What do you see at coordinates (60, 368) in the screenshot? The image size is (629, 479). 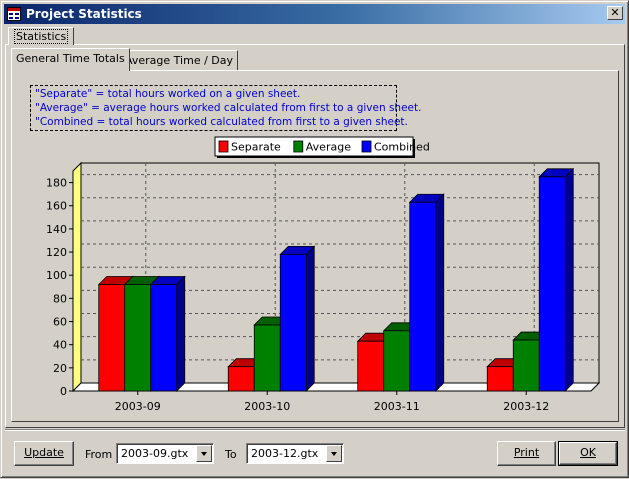 I see `y-tick-label: 20` at bounding box center [60, 368].